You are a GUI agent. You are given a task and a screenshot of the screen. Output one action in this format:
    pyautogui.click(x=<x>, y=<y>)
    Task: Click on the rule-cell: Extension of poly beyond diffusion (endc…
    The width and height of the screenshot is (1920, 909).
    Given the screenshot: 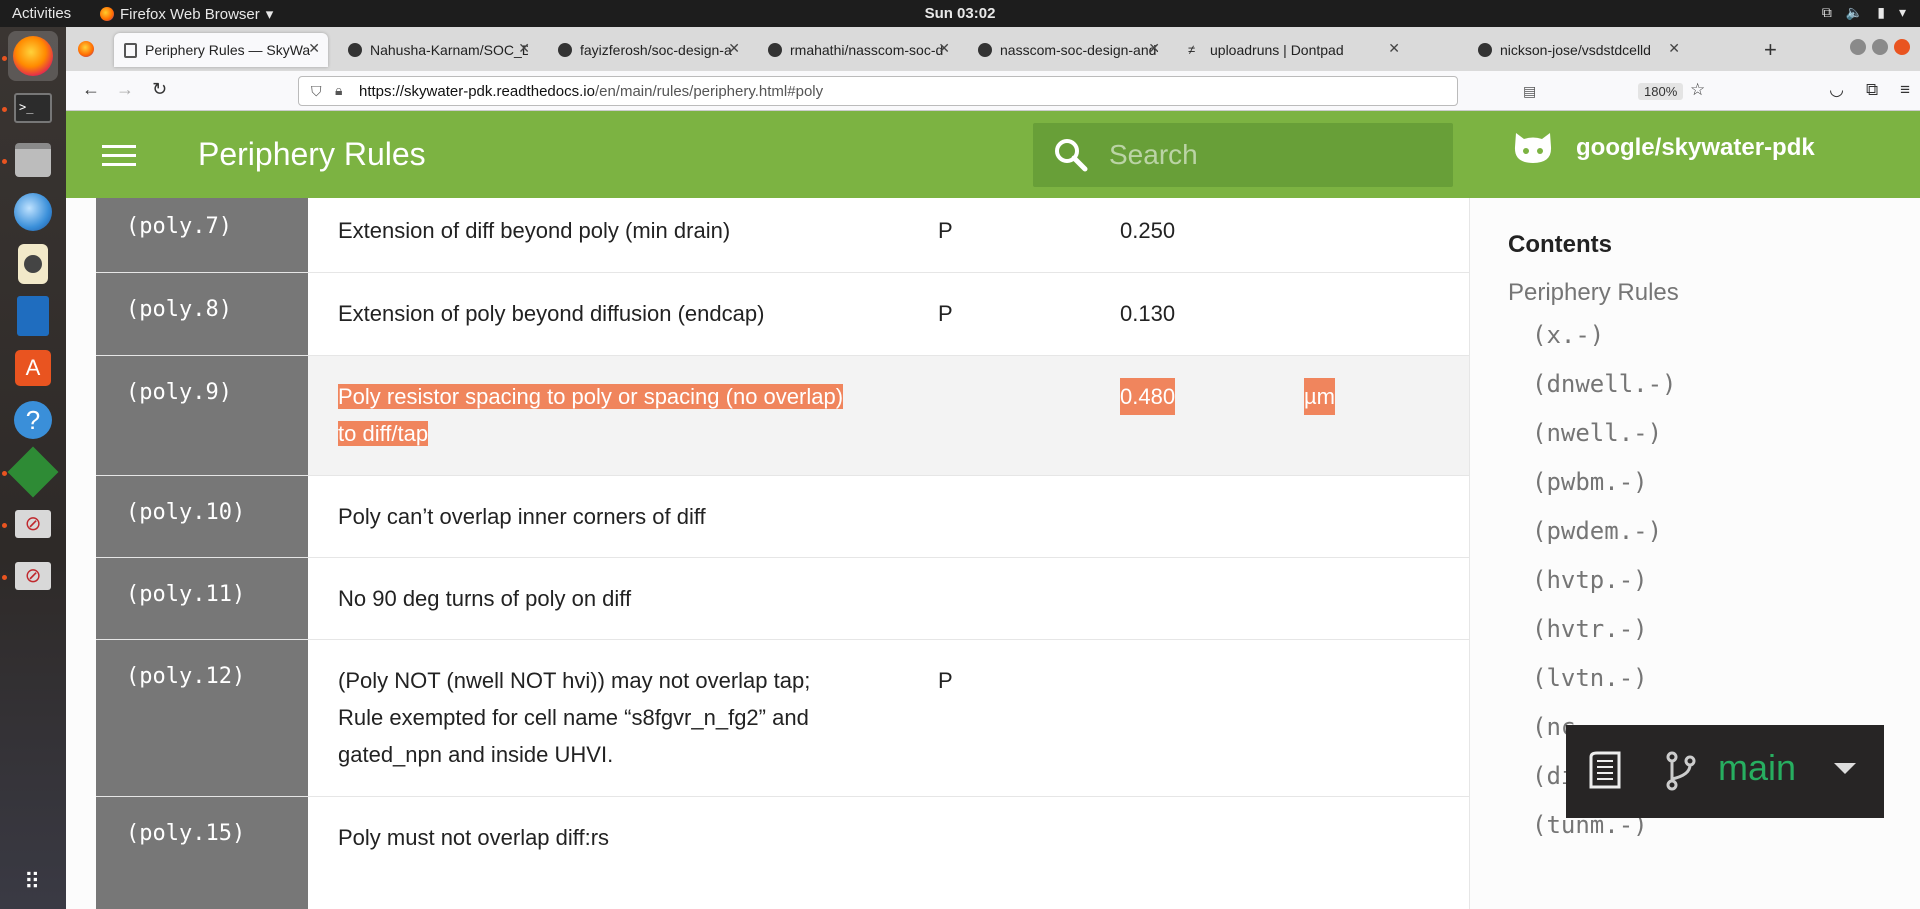 What is the action you would take?
    pyautogui.click(x=889, y=314)
    